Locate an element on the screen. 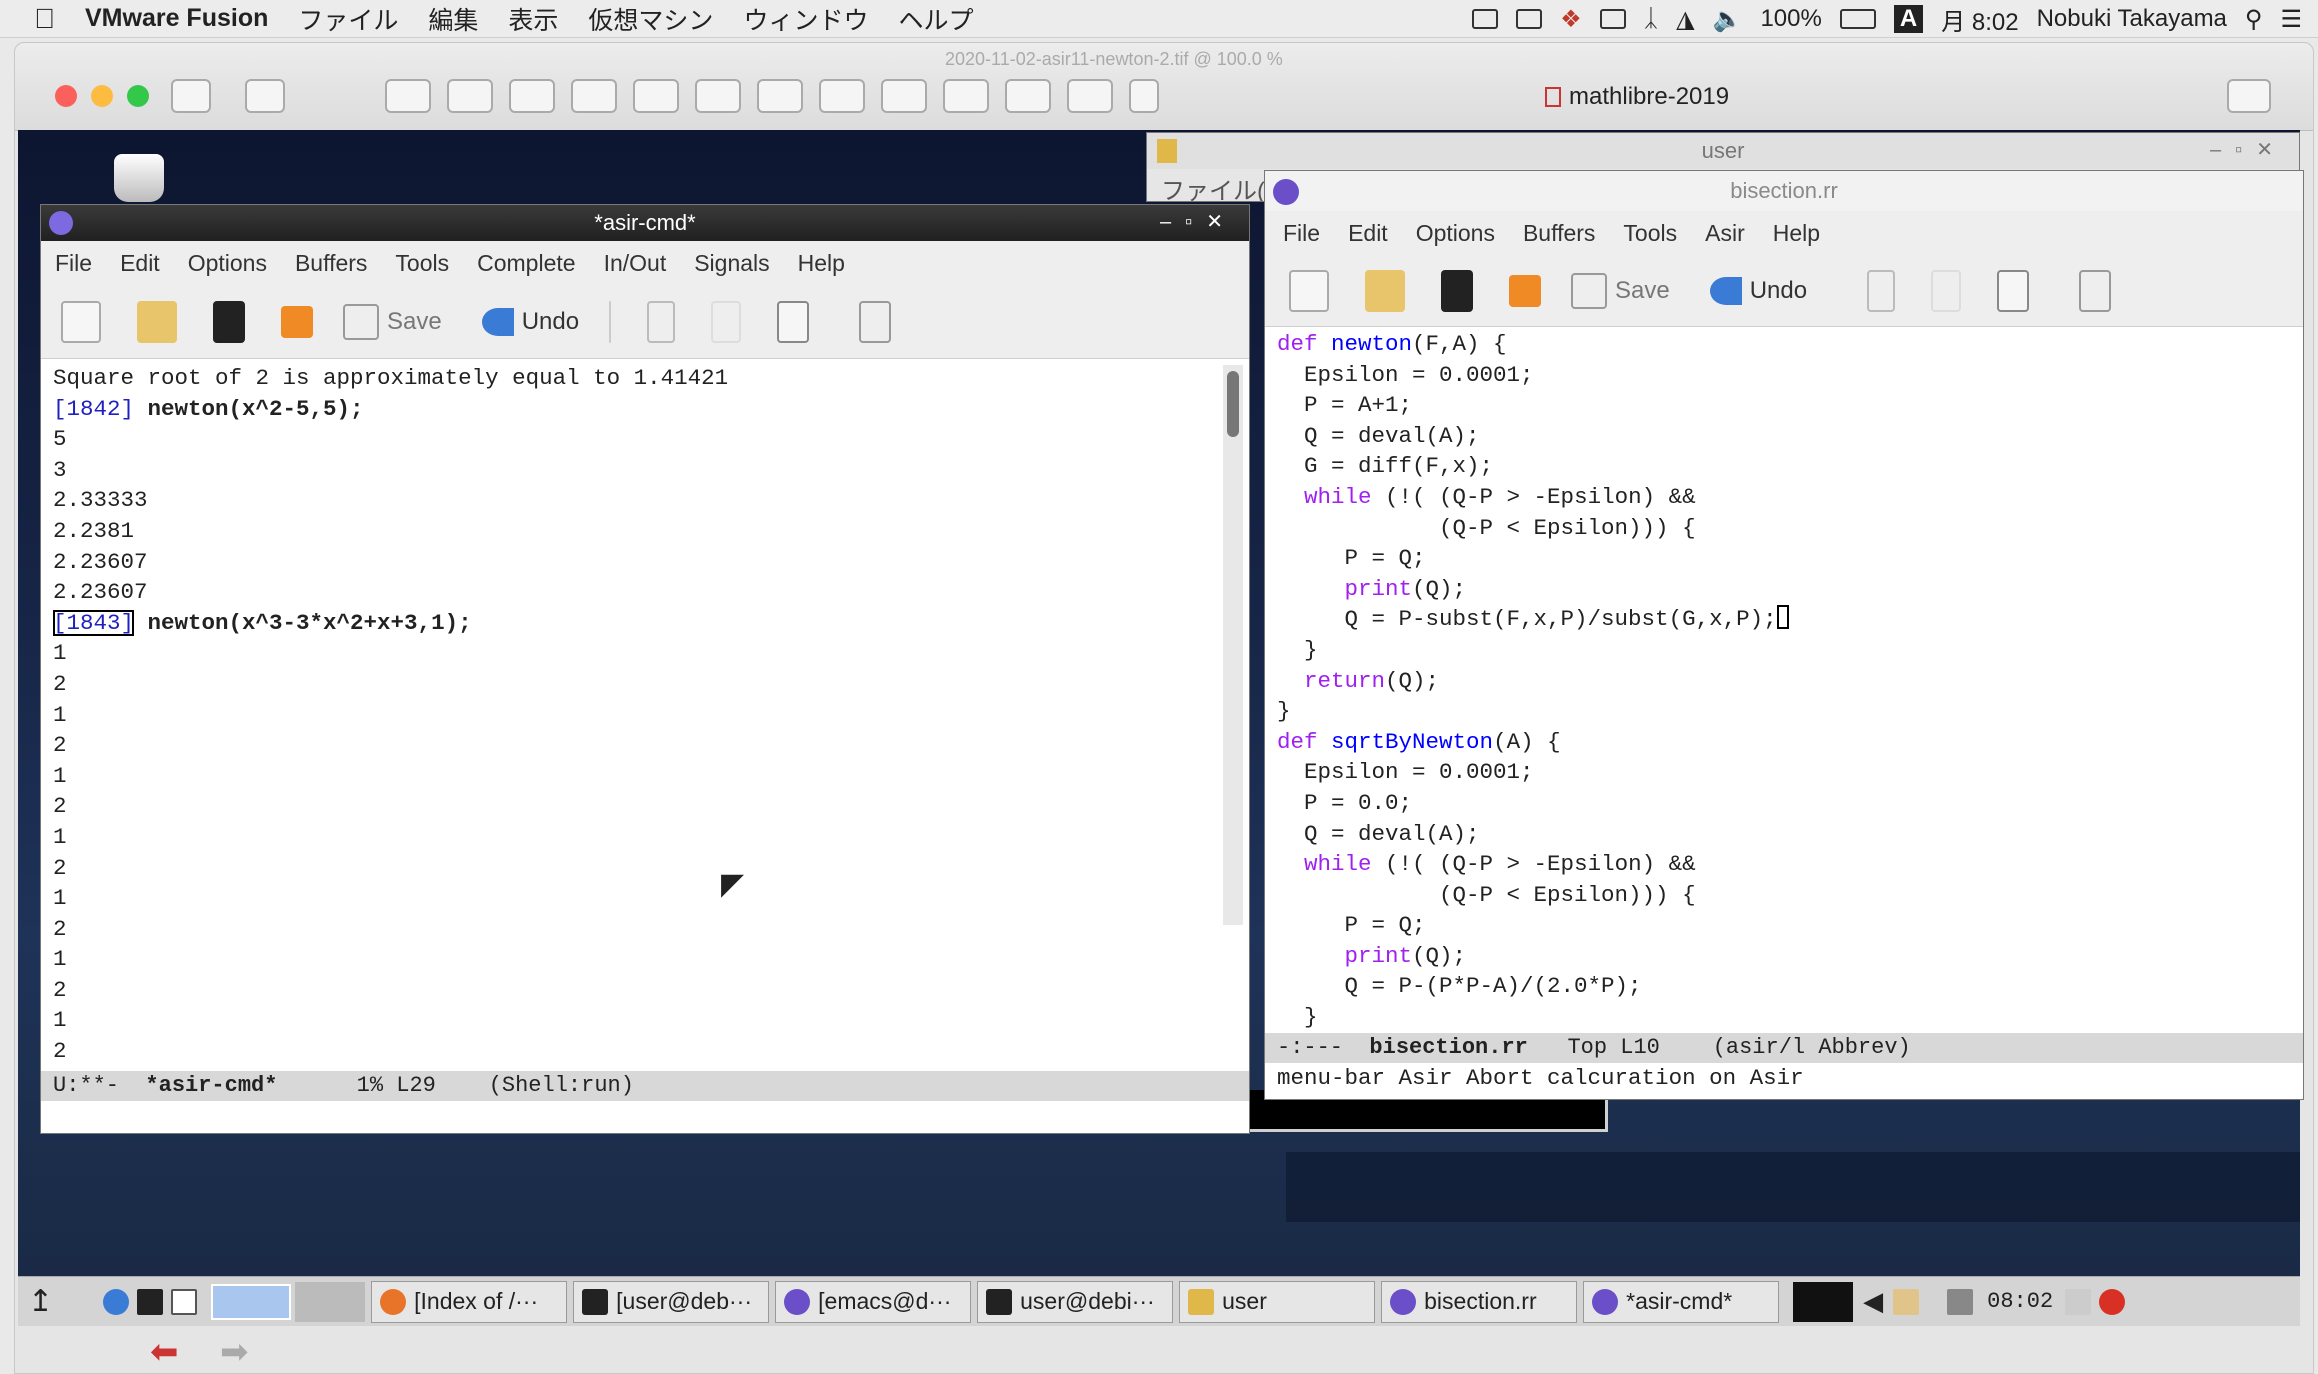 This screenshot has height=1374, width=2318. input-source: A is located at coordinates (1908, 19).